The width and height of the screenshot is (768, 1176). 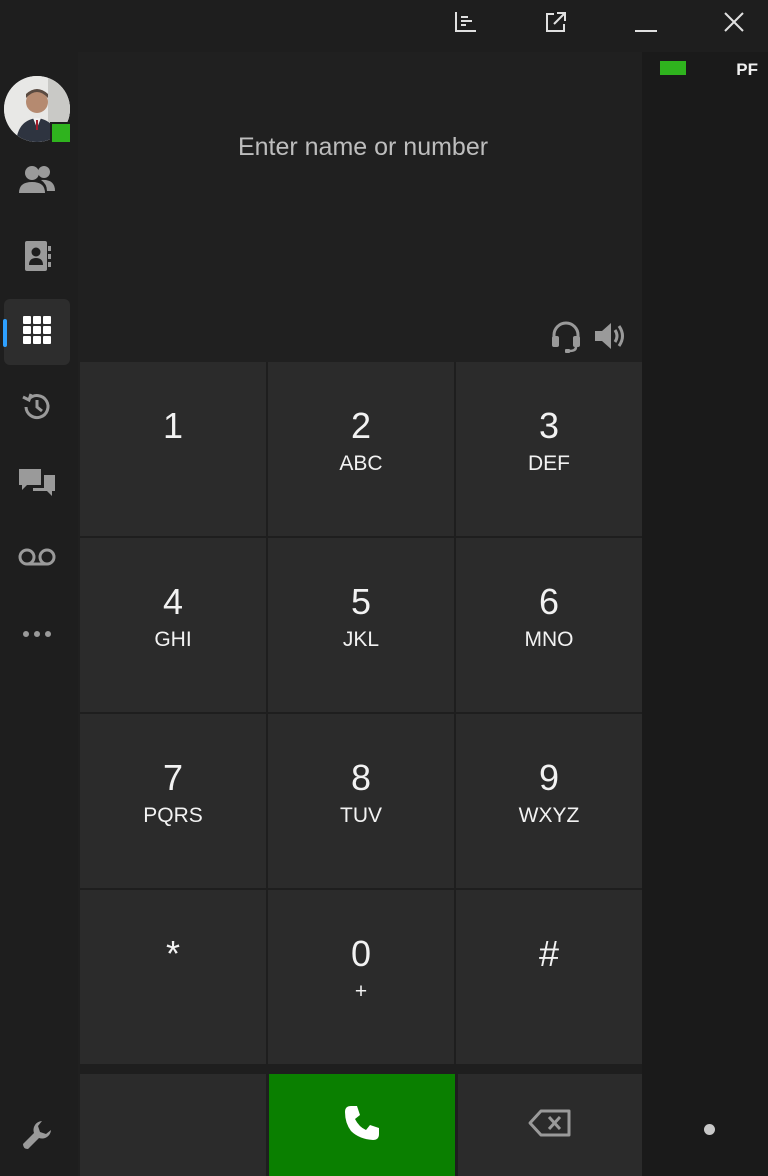 I want to click on key-letters: TUV, so click(x=361, y=815).